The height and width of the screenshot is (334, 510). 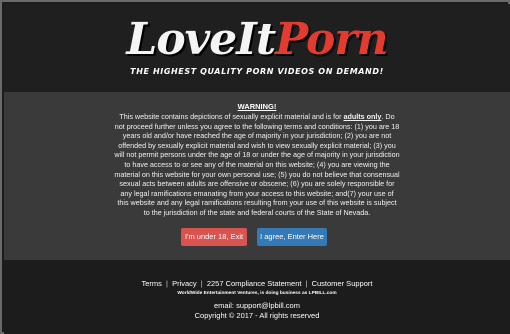 I want to click on footer-link-2257: 2257 Compliance Statement, so click(x=254, y=283).